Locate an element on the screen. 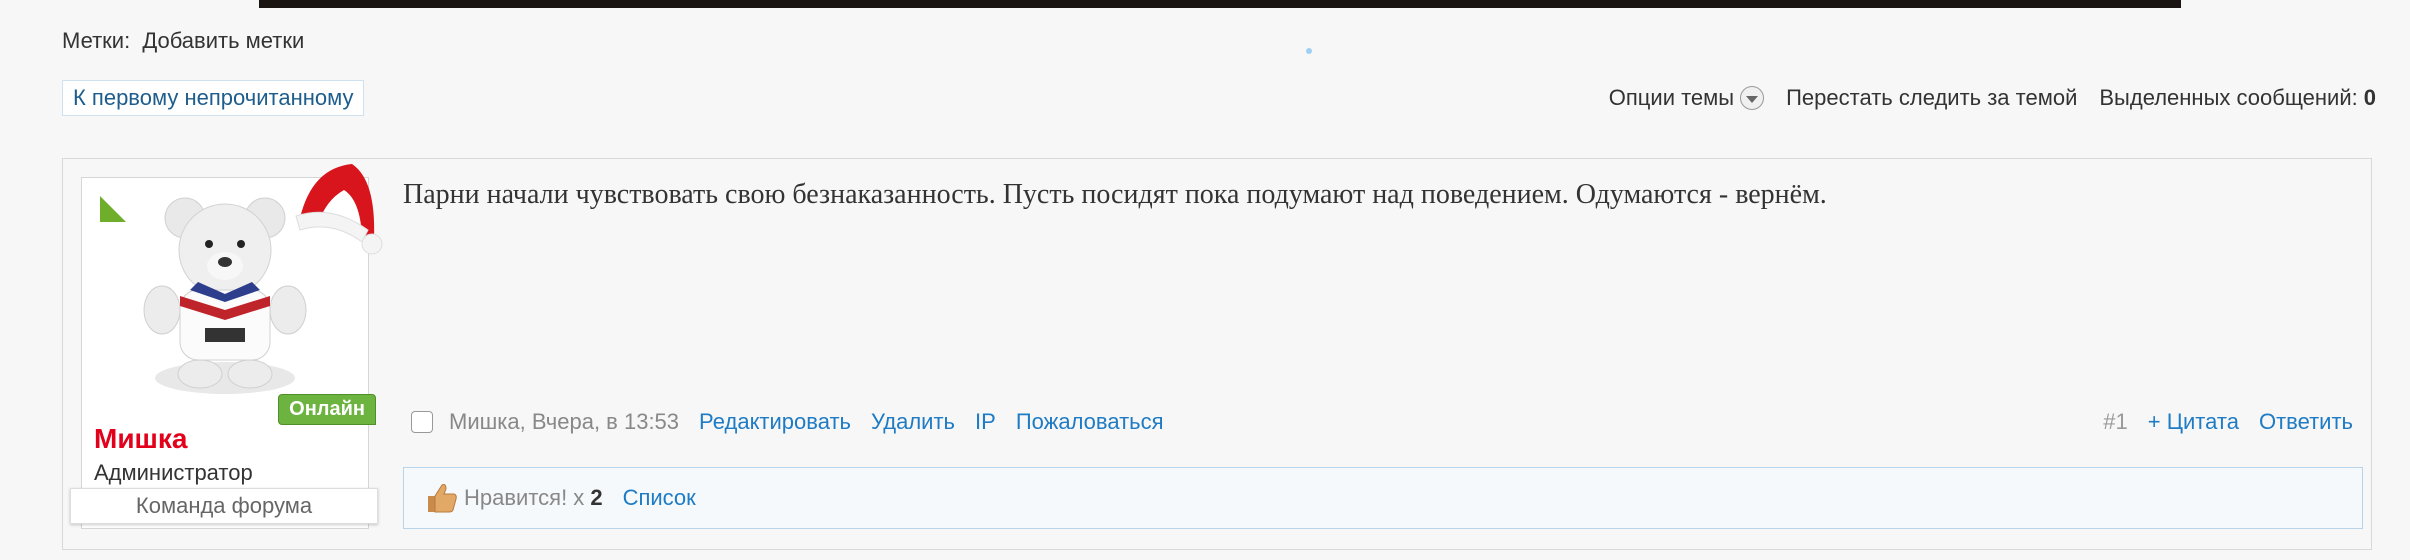 This screenshot has width=2410, height=560. username-link: Мишка is located at coordinates (140, 439).